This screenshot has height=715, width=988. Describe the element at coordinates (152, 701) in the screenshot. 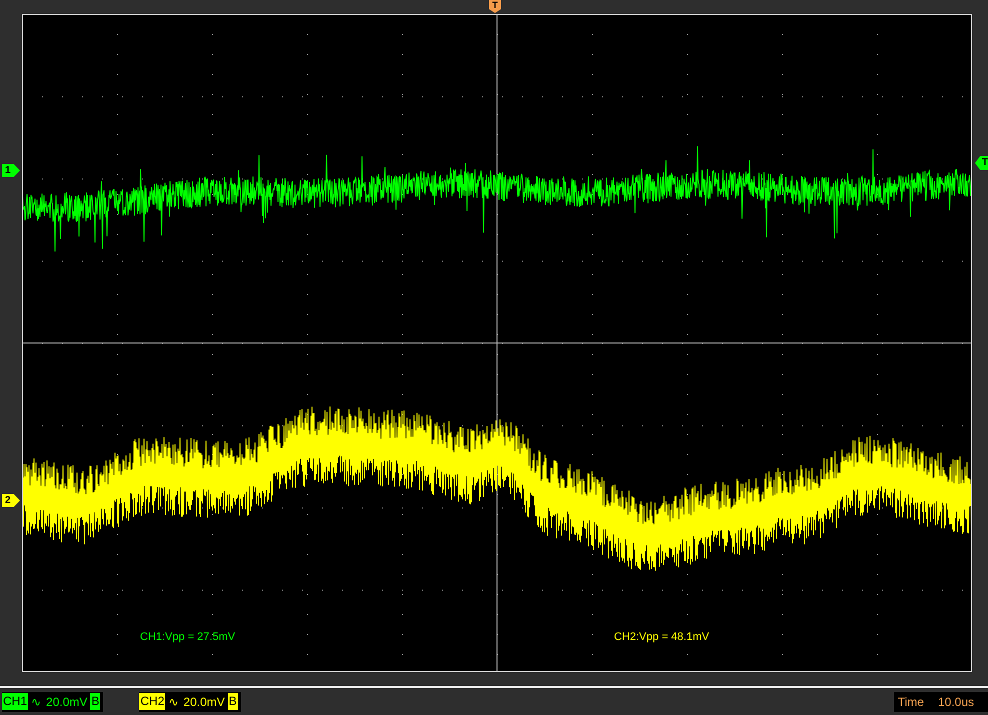

I see `channel-name: CH2` at that location.